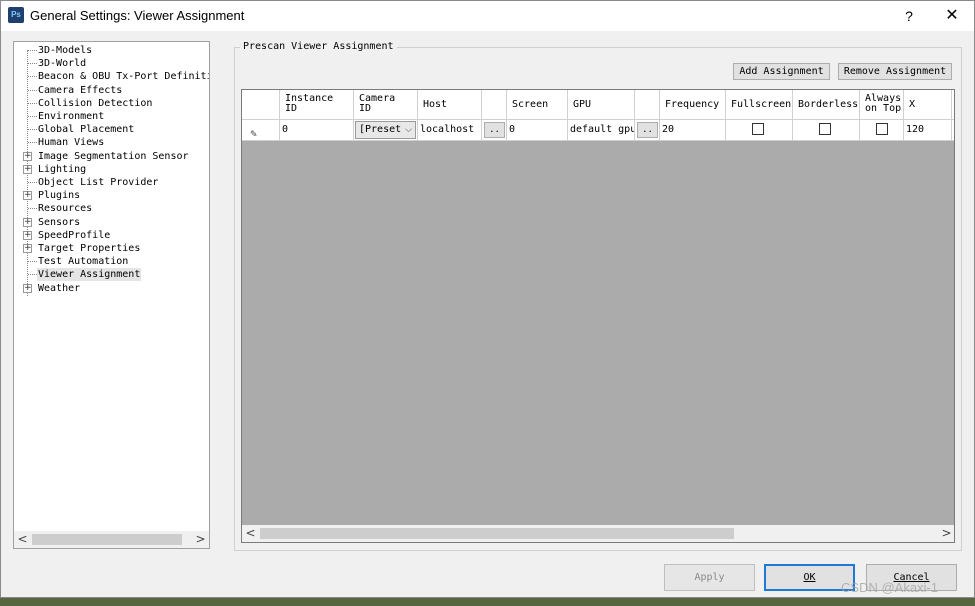 The height and width of the screenshot is (606, 975). What do you see at coordinates (261, 105) in the screenshot?
I see `row-header-corner` at bounding box center [261, 105].